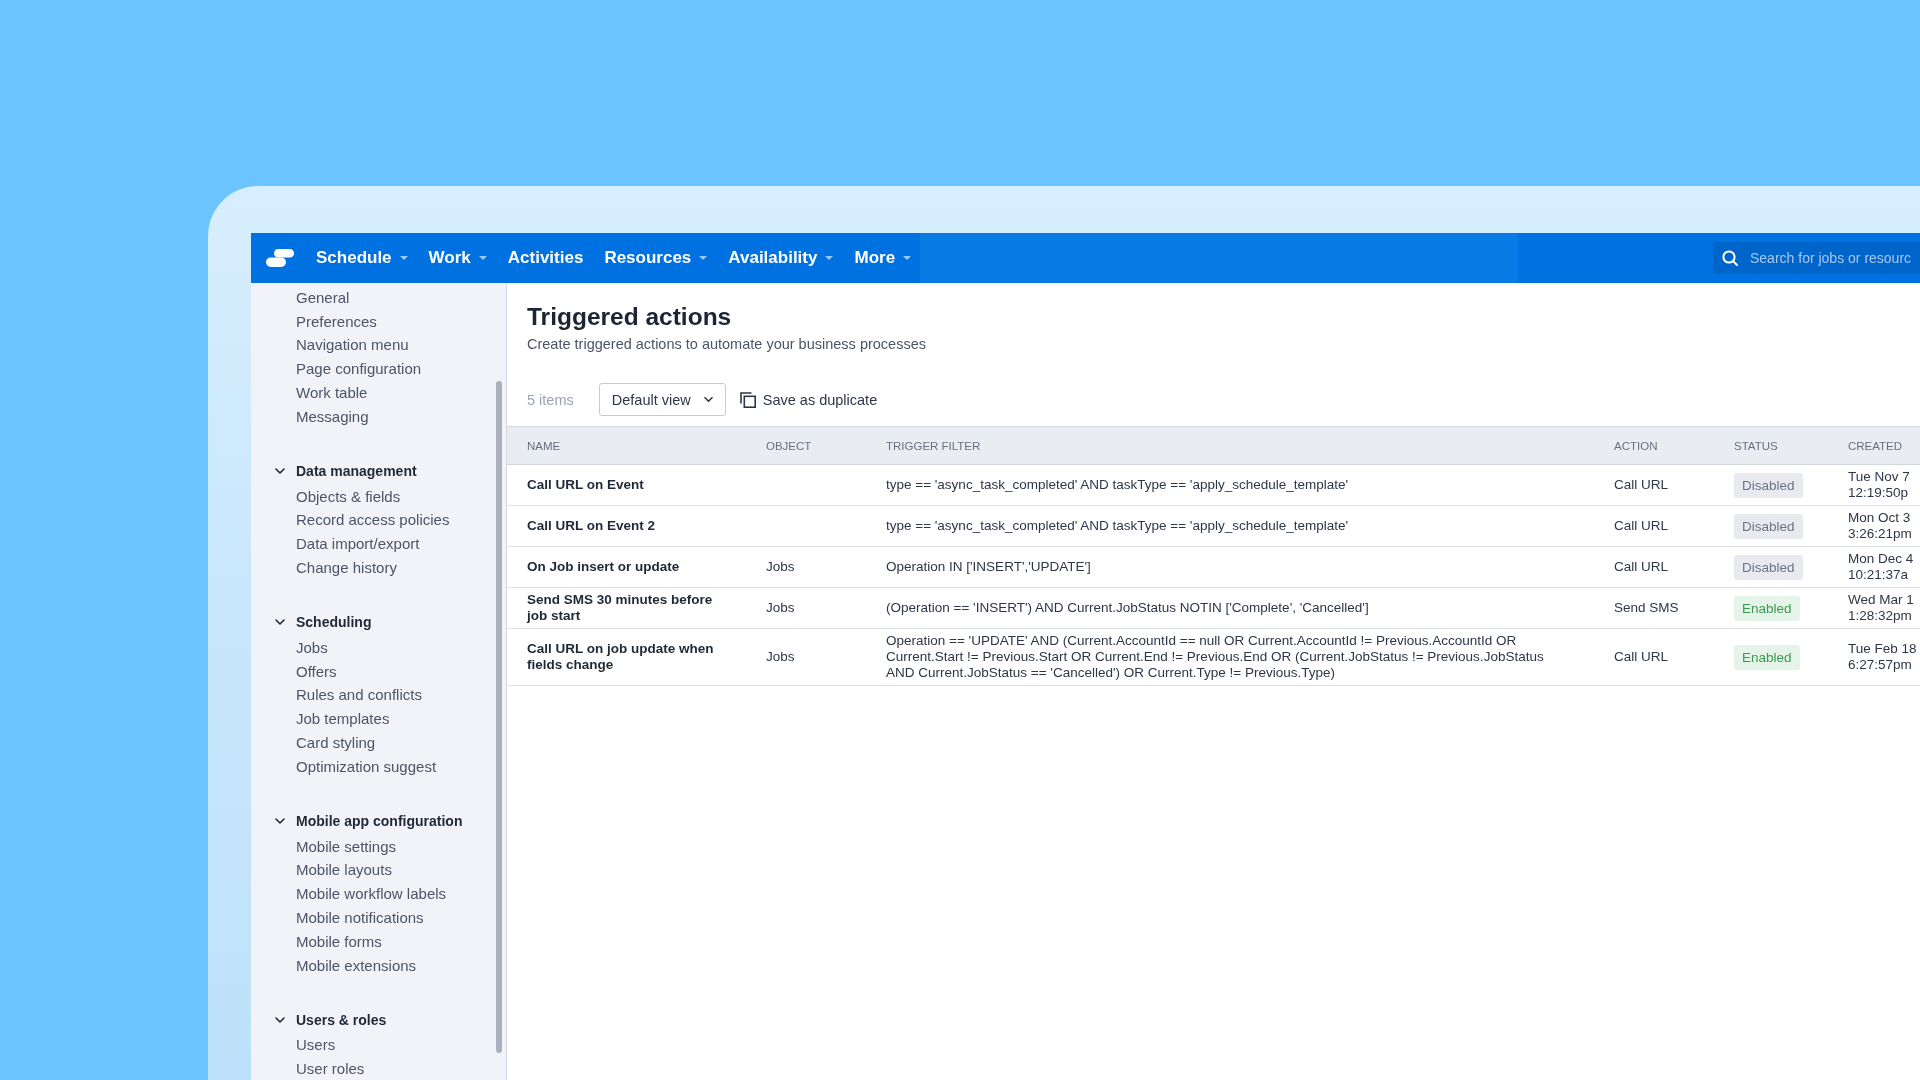 This screenshot has width=1920, height=1080. Describe the element at coordinates (346, 567) in the screenshot. I see `sidebar-item: Change history` at that location.